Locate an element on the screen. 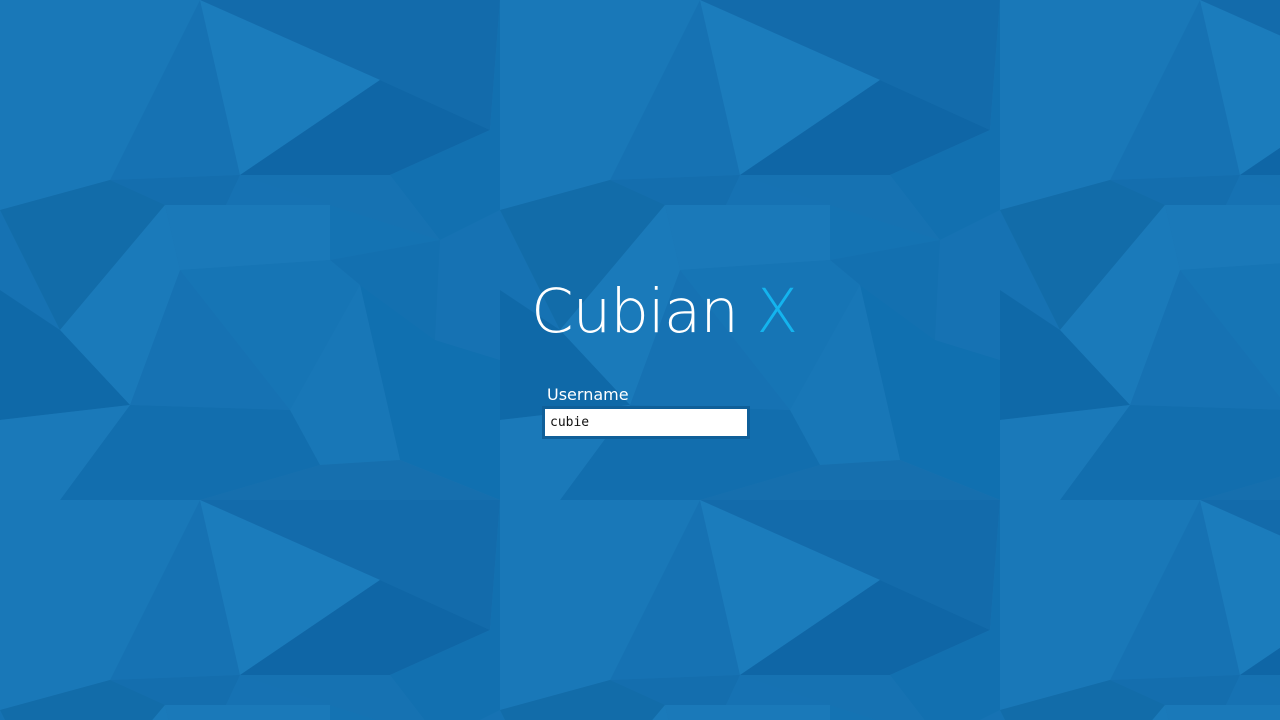 The width and height of the screenshot is (1280, 720). username-label: Username is located at coordinates (588, 394).